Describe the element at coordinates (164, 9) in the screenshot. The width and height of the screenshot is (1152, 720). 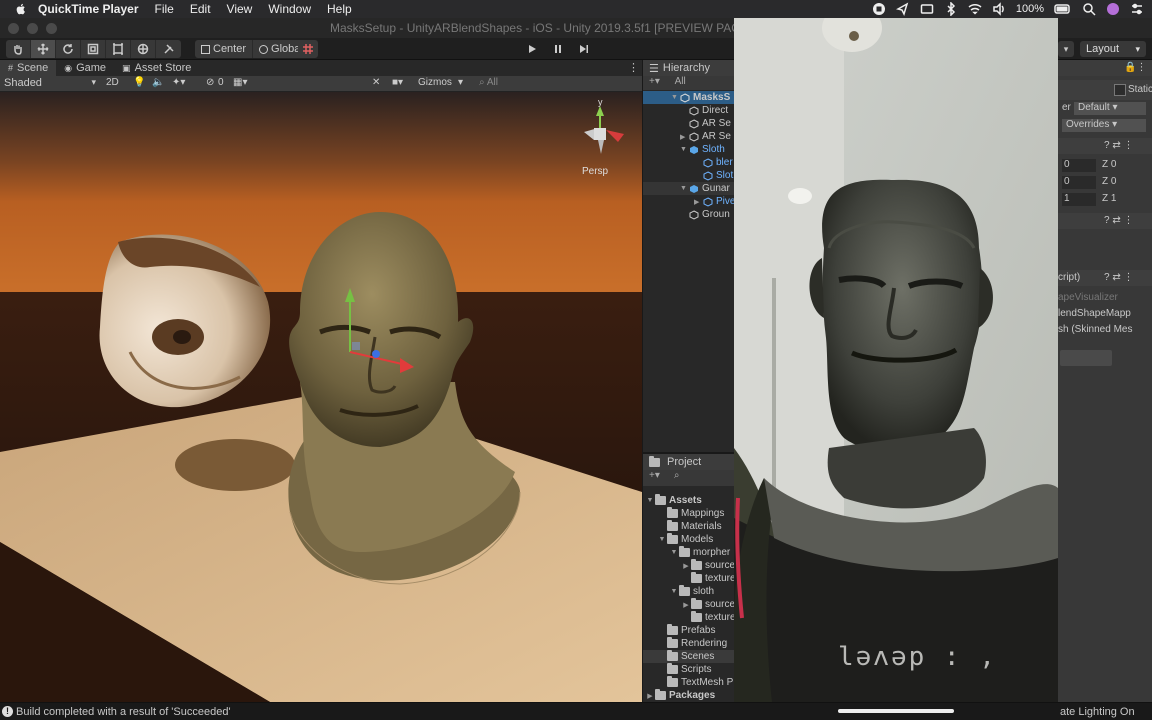
I see `menu-file: File` at that location.